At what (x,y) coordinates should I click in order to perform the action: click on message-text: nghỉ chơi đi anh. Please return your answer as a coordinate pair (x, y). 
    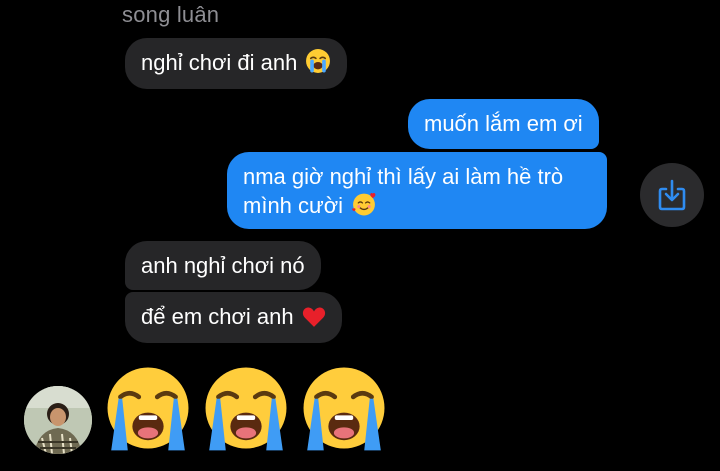
    Looking at the image, I should click on (219, 62).